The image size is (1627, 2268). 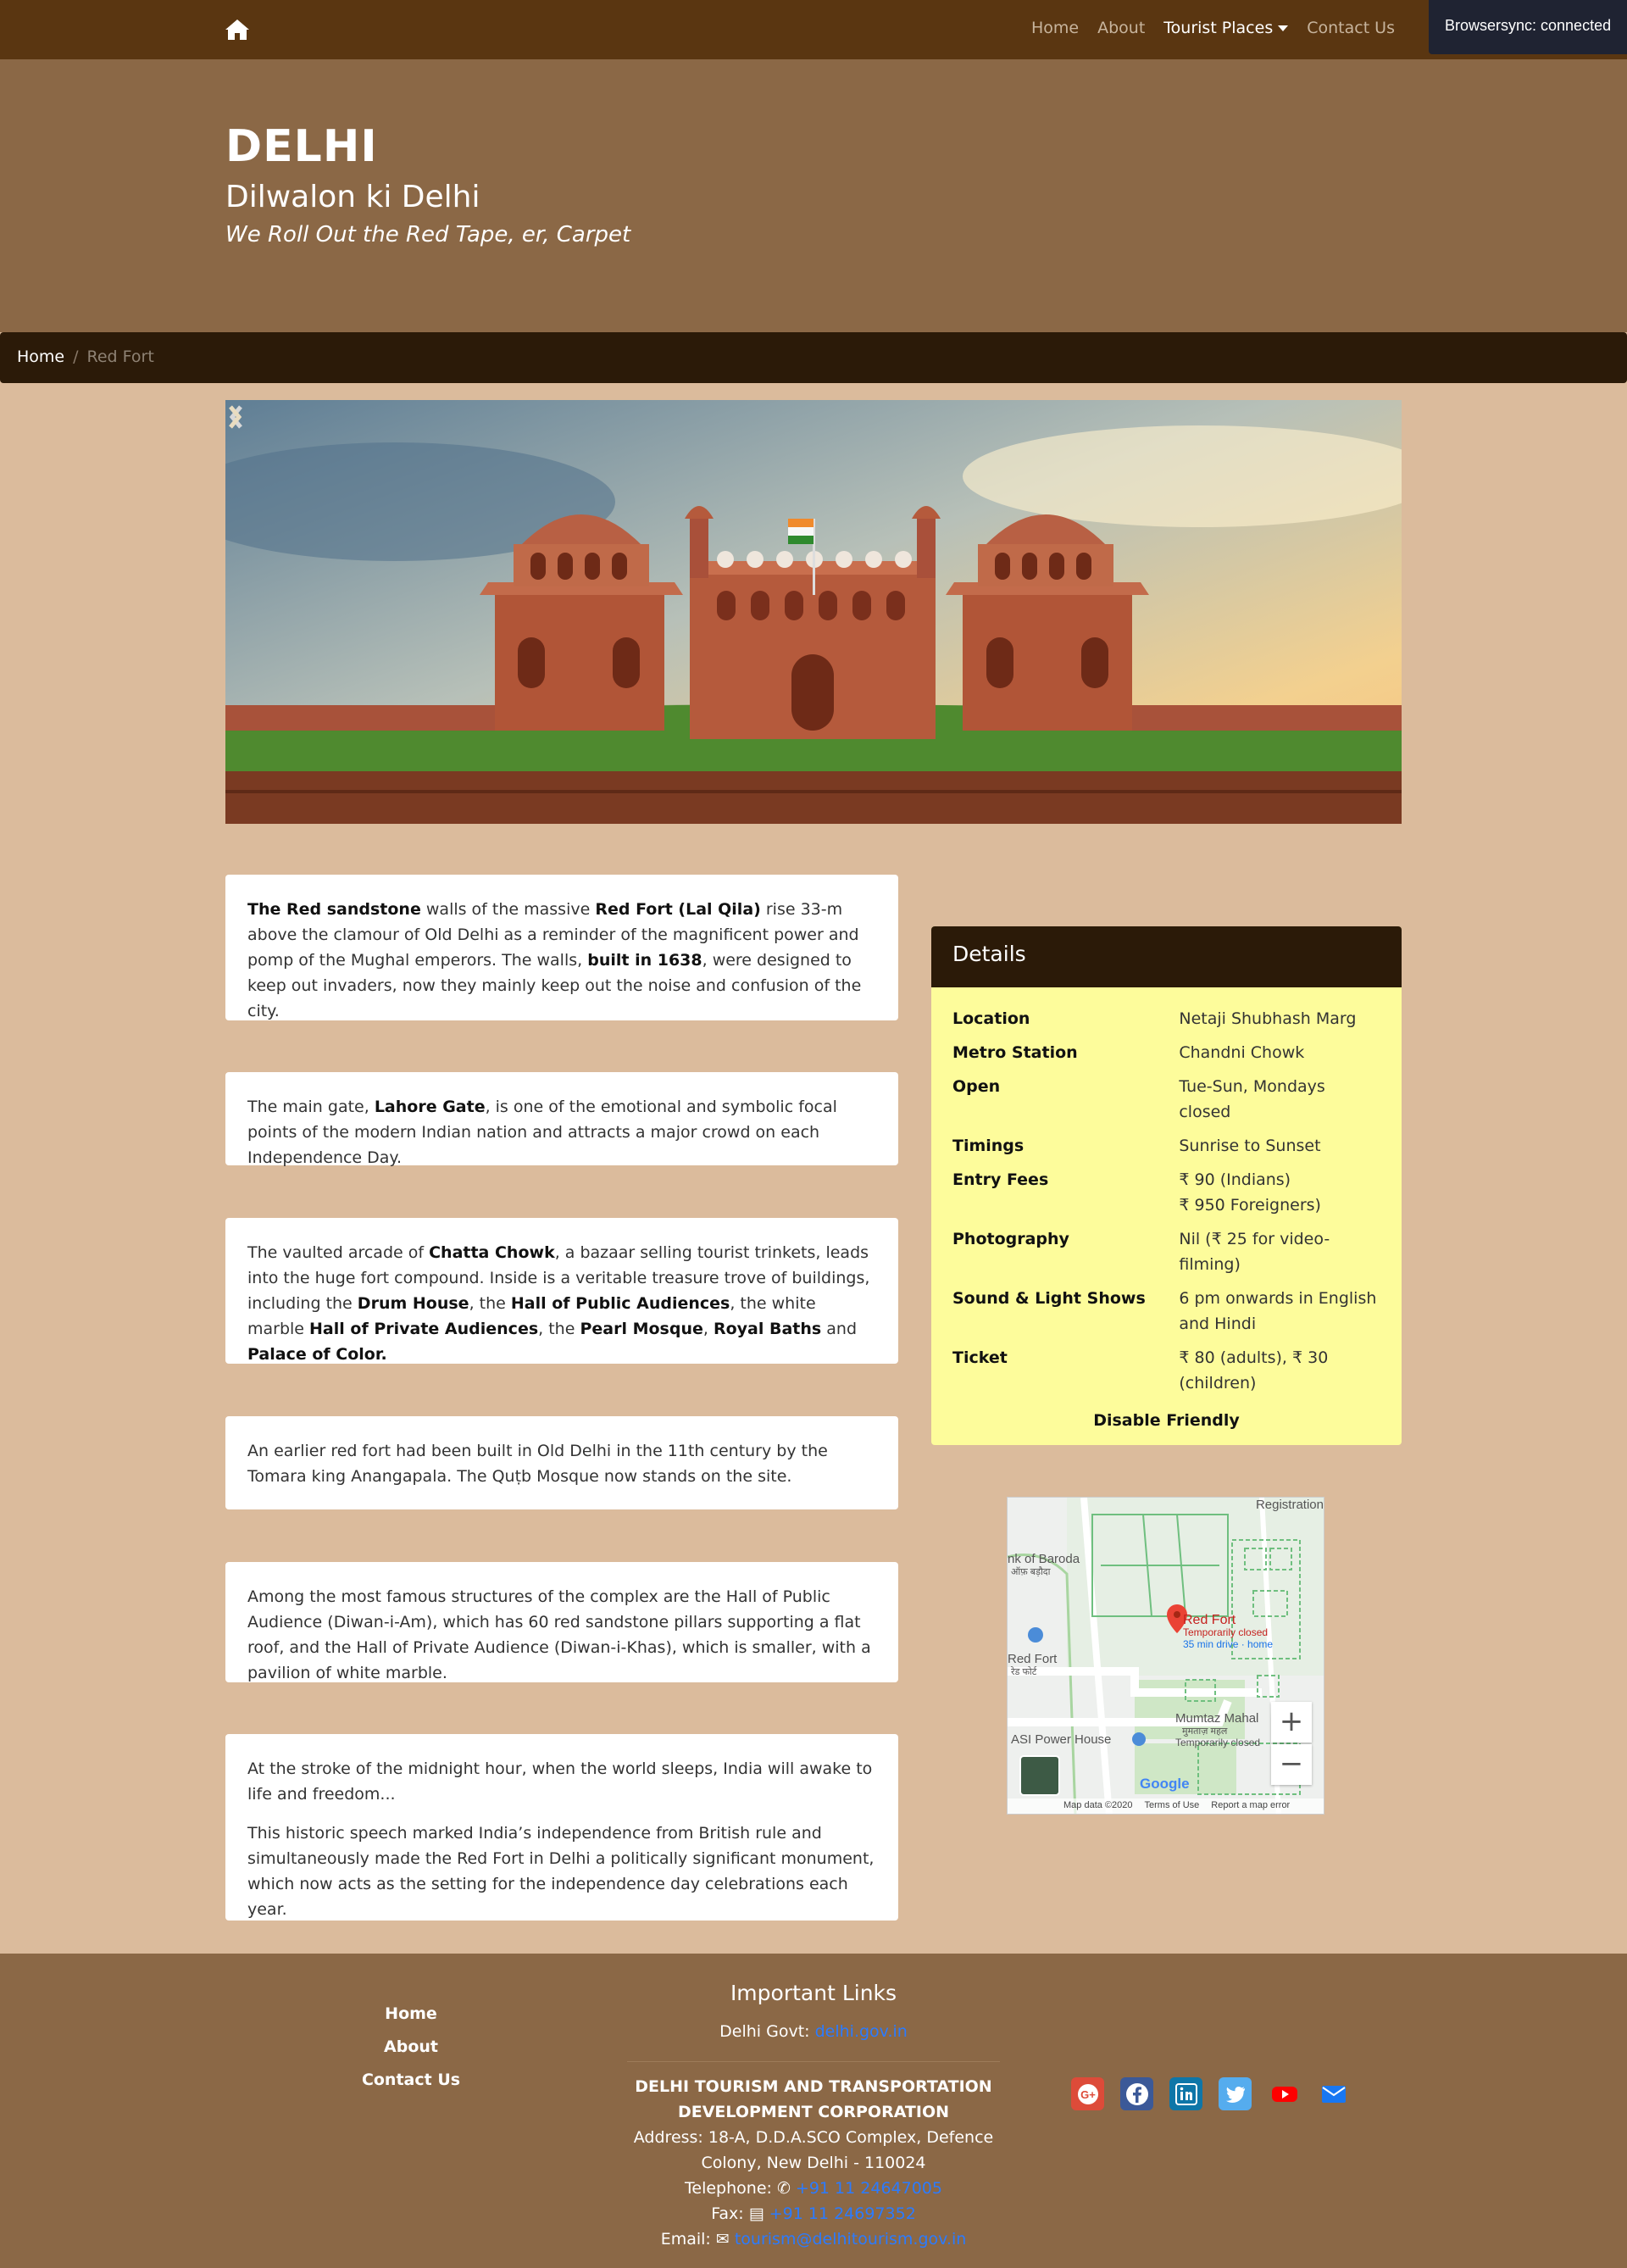 What do you see at coordinates (1268, 1019) in the screenshot?
I see `details-value: Netaji Shubhash Marg` at bounding box center [1268, 1019].